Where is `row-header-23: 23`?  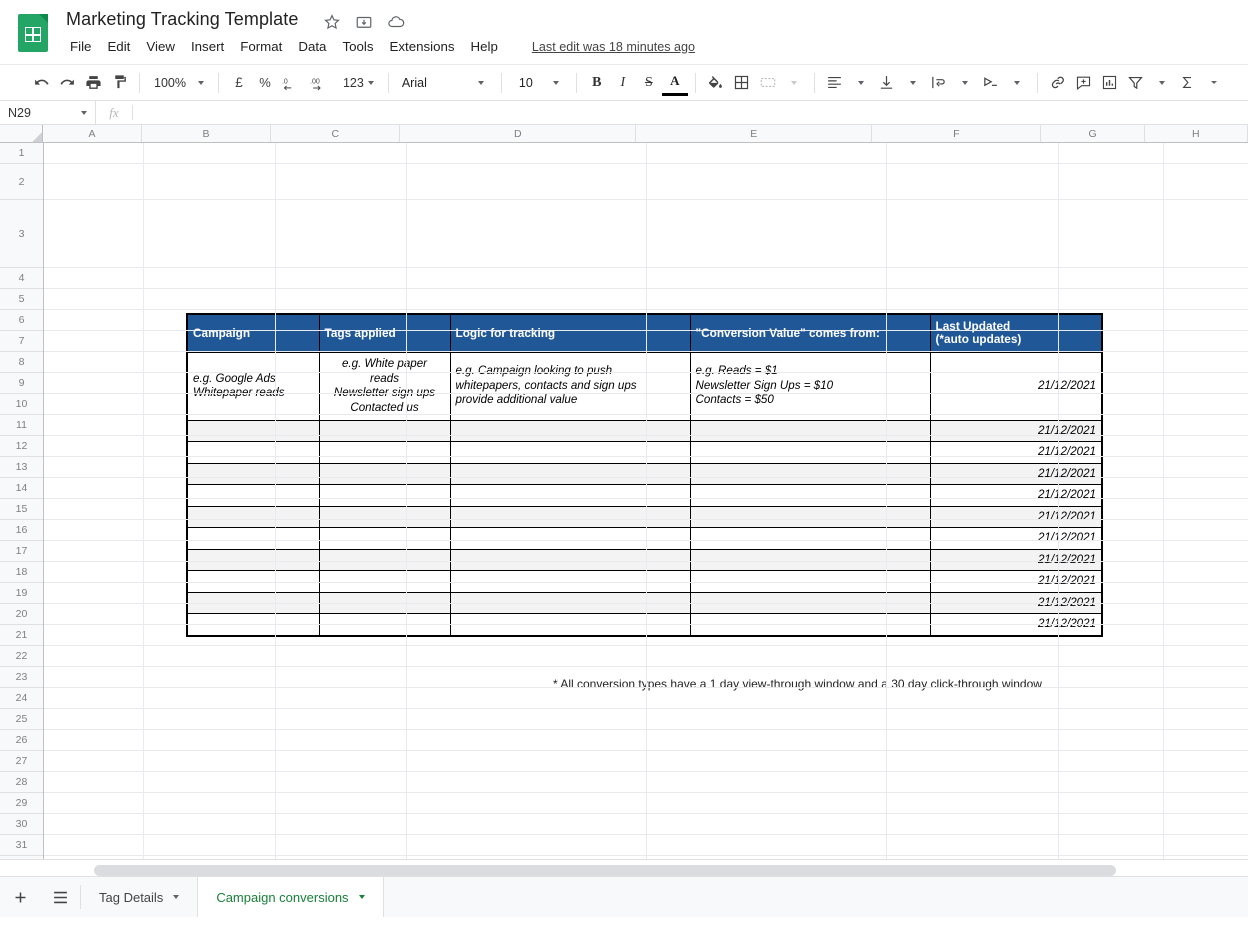 row-header-23: 23 is located at coordinates (21, 677).